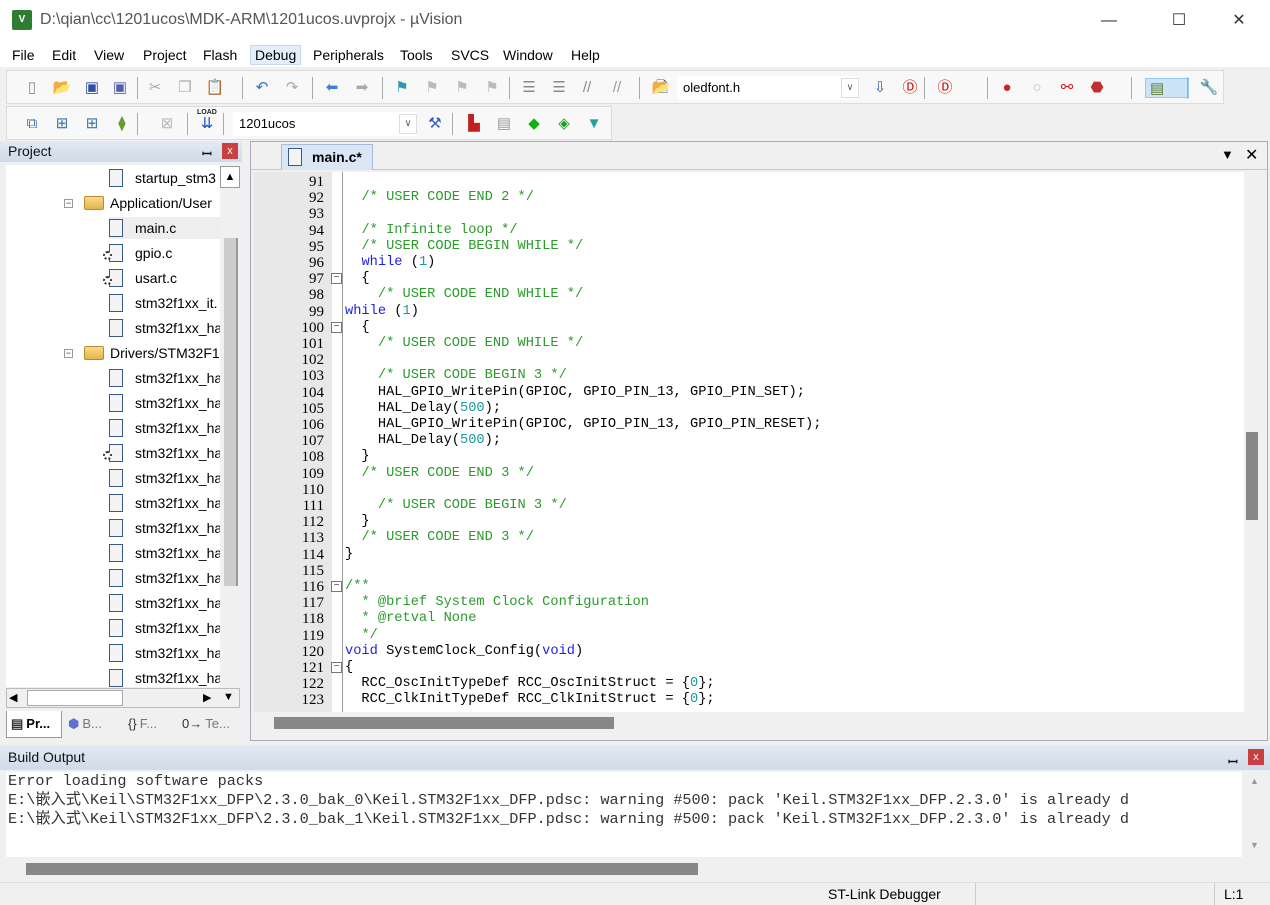 This screenshot has height=905, width=1270. Describe the element at coordinates (1239, 21) in the screenshot. I see `close-window-button: ✕` at that location.